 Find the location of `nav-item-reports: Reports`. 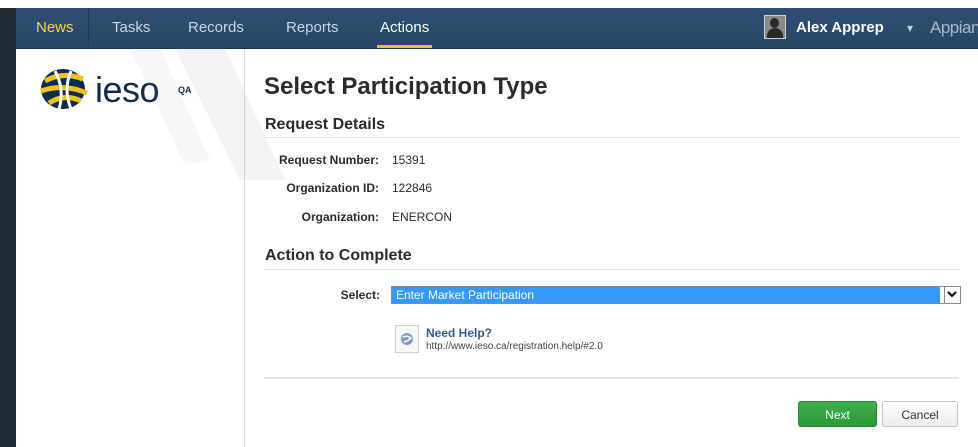

nav-item-reports: Reports is located at coordinates (312, 28).